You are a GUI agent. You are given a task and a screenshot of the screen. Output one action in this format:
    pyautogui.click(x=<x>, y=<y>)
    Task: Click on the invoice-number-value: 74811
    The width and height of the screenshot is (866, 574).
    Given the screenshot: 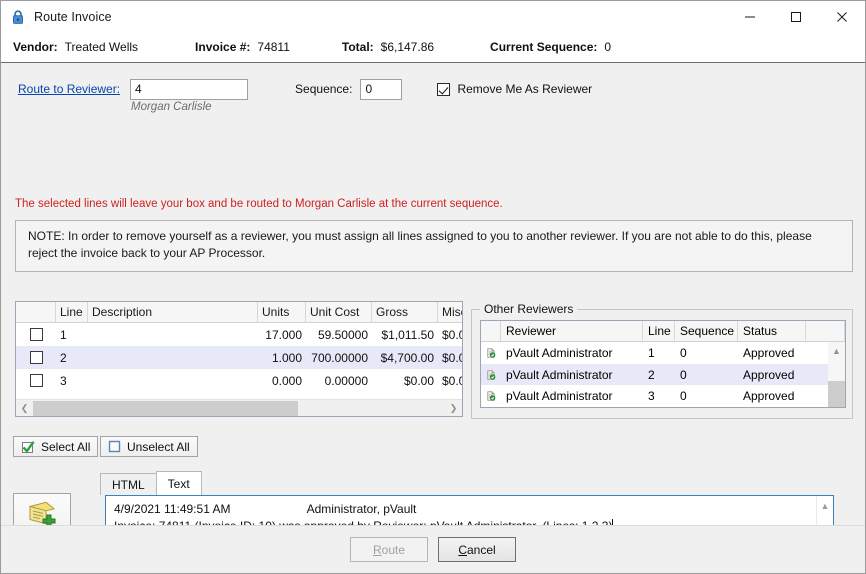 What is the action you would take?
    pyautogui.click(x=273, y=47)
    